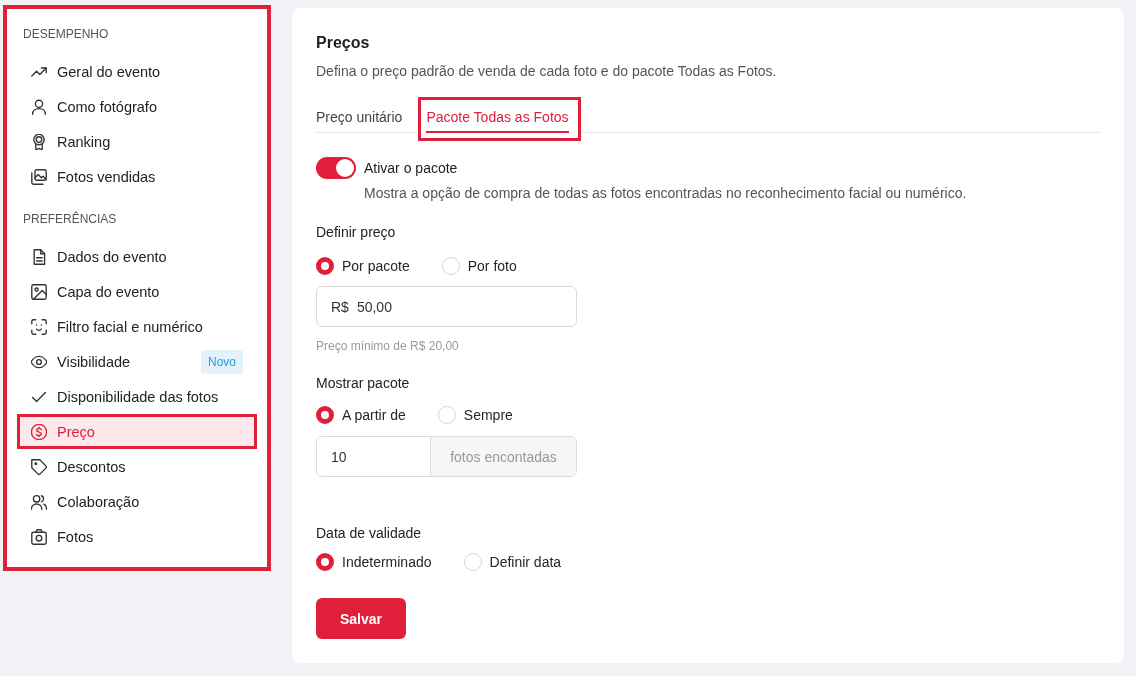  Describe the element at coordinates (137, 71) in the screenshot. I see `sidebar-item: Geral do evento` at that location.